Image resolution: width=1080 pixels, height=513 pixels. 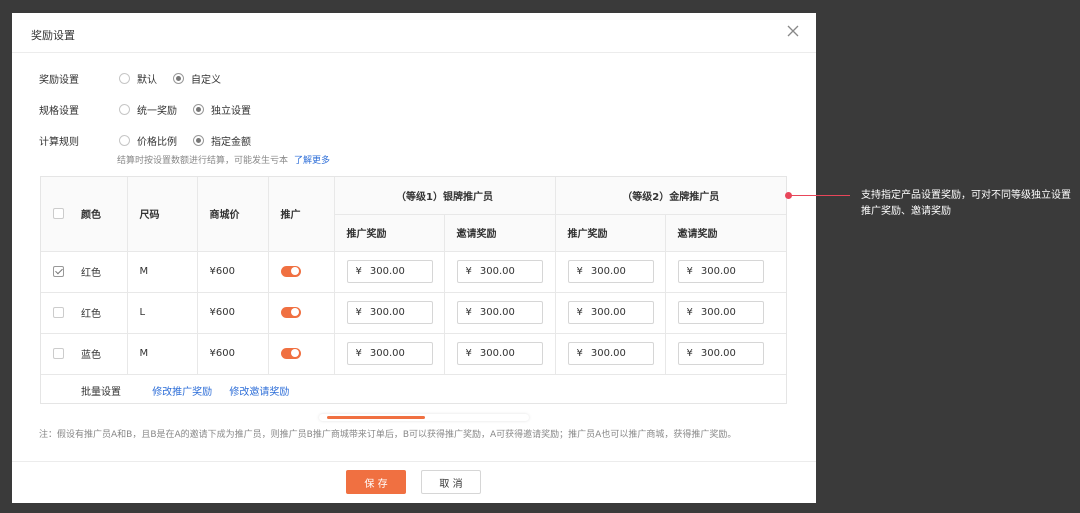 I want to click on close-icon, so click(x=793, y=31).